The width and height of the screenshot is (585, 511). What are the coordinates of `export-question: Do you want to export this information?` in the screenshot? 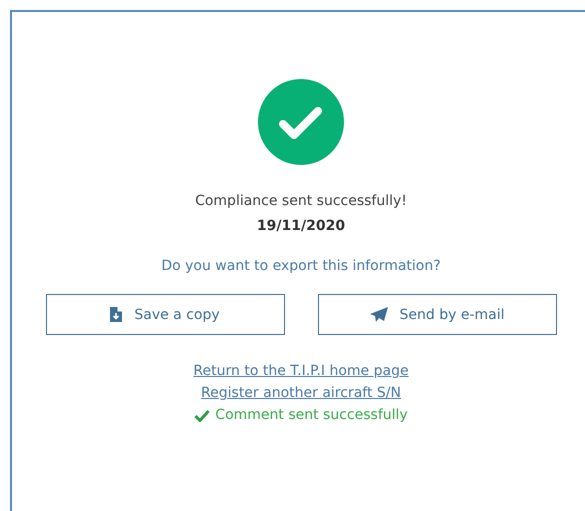 It's located at (301, 266).